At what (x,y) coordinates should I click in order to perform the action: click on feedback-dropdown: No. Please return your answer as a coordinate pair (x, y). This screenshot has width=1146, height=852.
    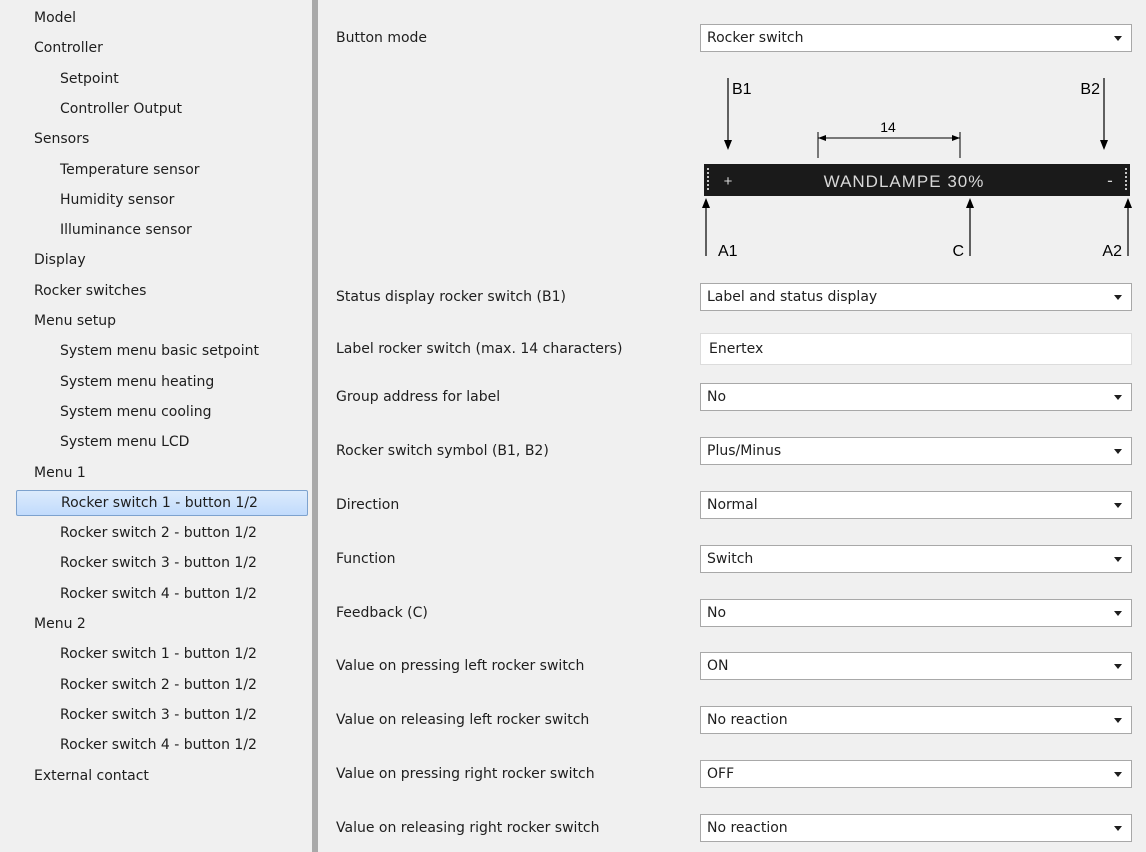
    Looking at the image, I should click on (916, 613).